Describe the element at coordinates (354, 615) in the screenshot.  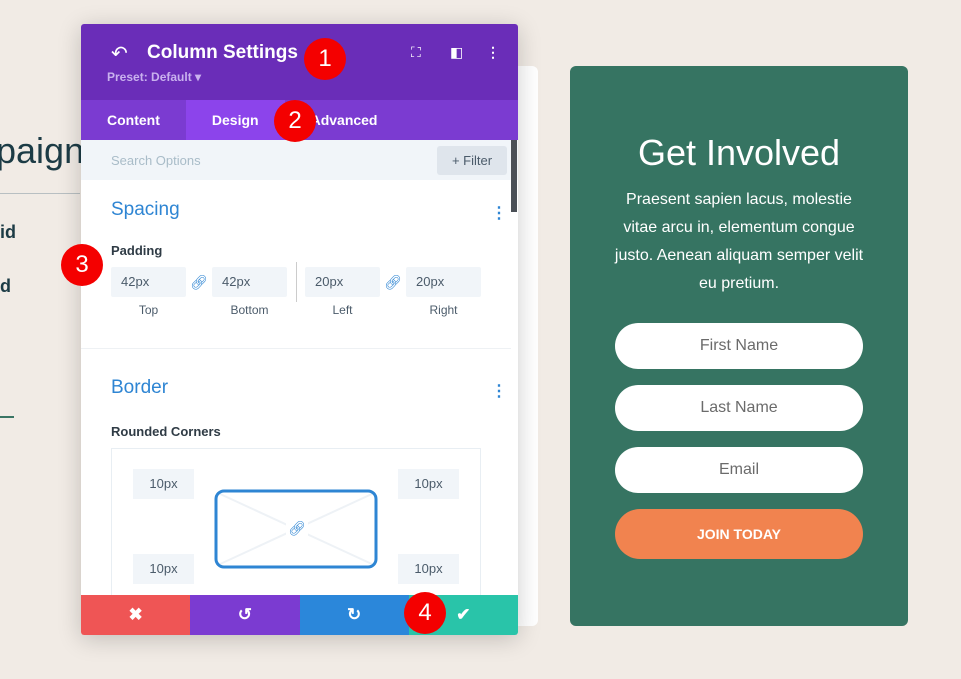
I see `redo-button: ↻` at that location.